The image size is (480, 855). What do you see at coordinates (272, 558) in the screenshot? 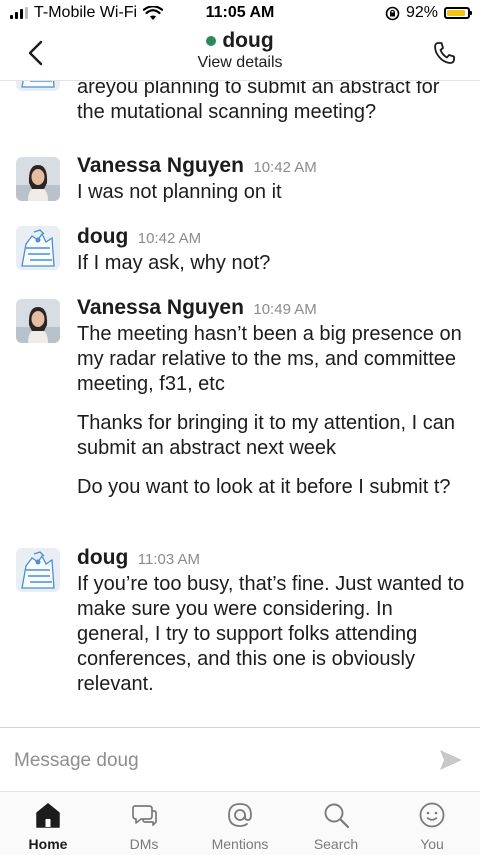
I see `message-header: doug 11:03 AM` at bounding box center [272, 558].